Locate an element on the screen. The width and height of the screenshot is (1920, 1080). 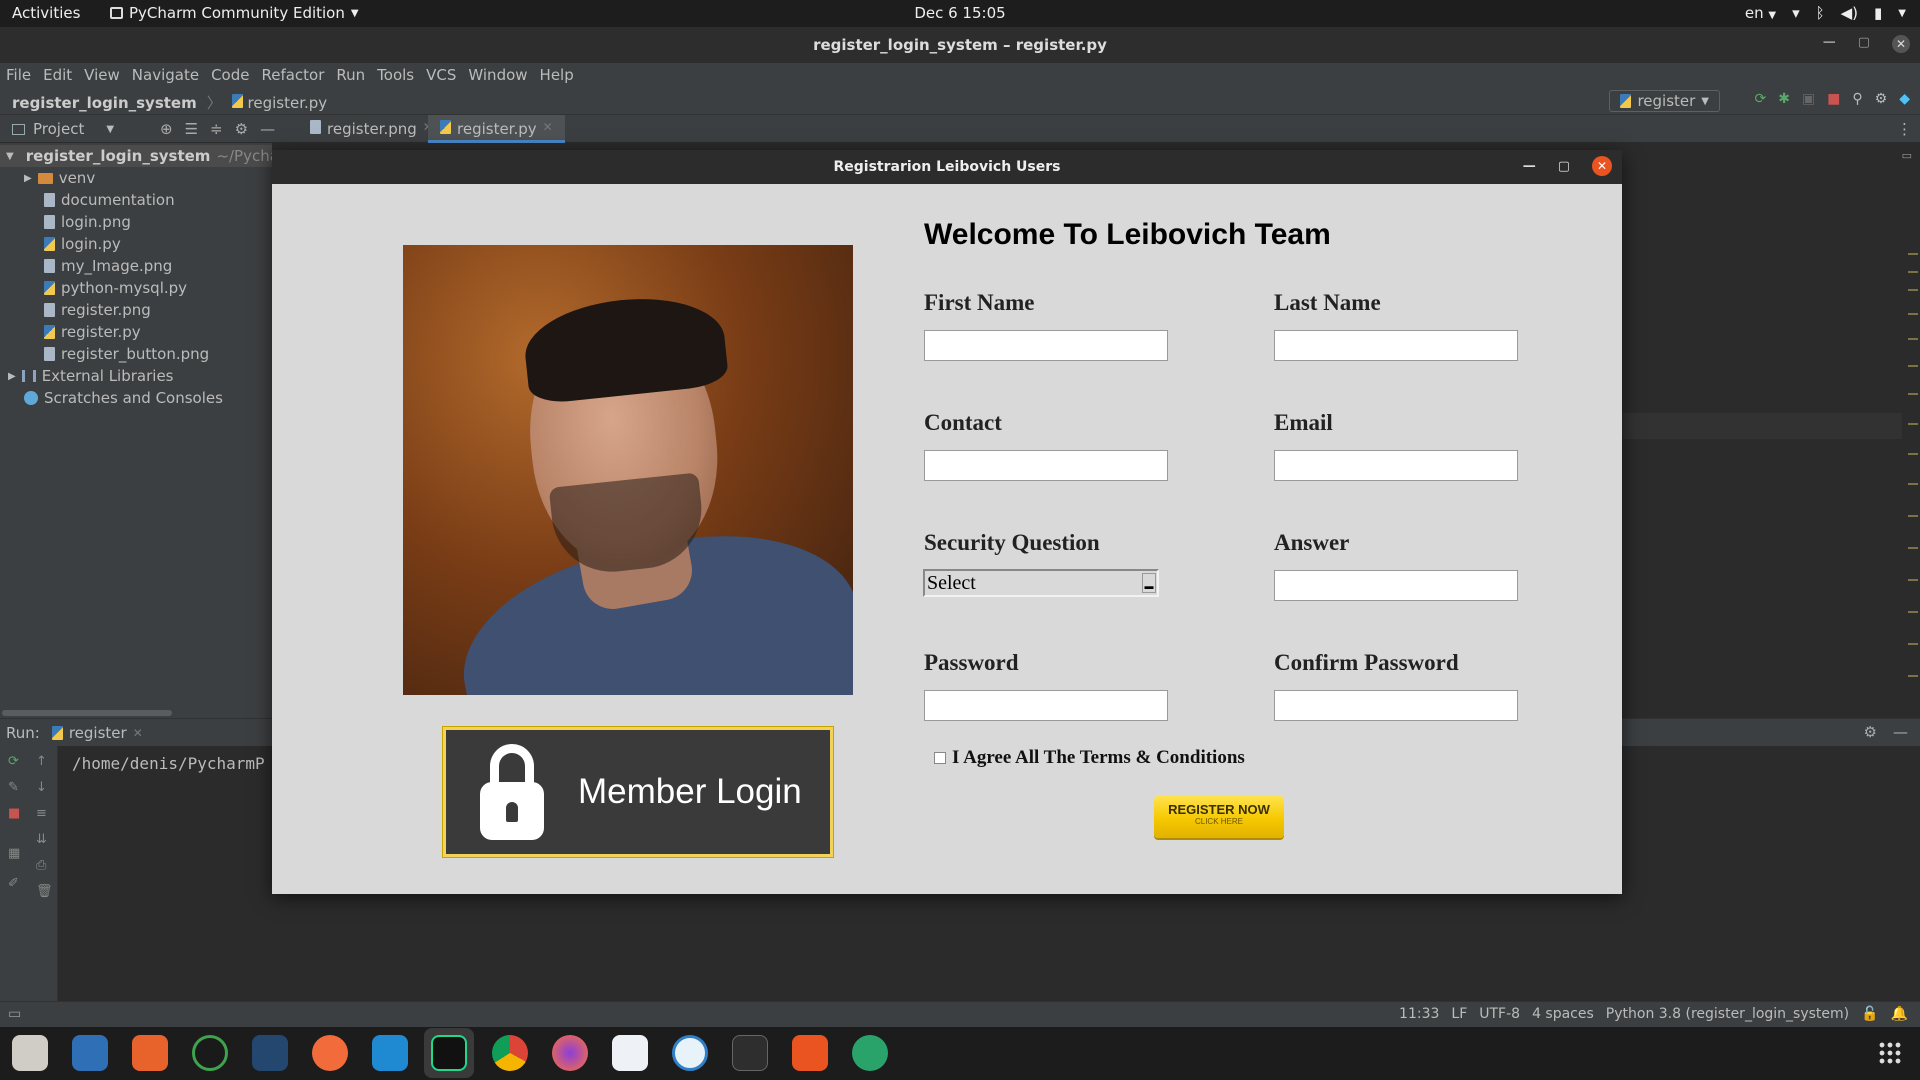
locate-icon: ⊕ is located at coordinates (166, 129).